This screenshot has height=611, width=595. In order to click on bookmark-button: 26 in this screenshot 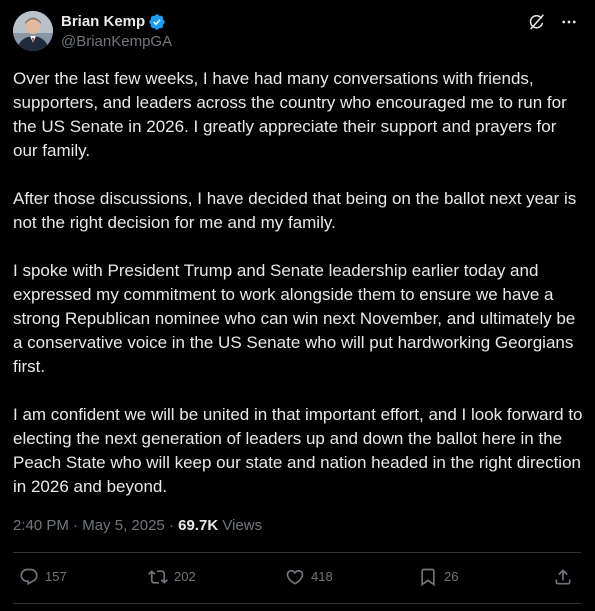, I will do `click(438, 577)`.